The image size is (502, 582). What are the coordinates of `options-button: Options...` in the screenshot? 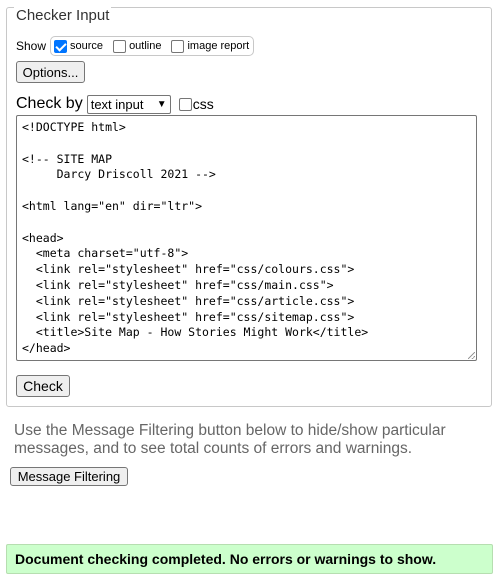 It's located at (50, 72).